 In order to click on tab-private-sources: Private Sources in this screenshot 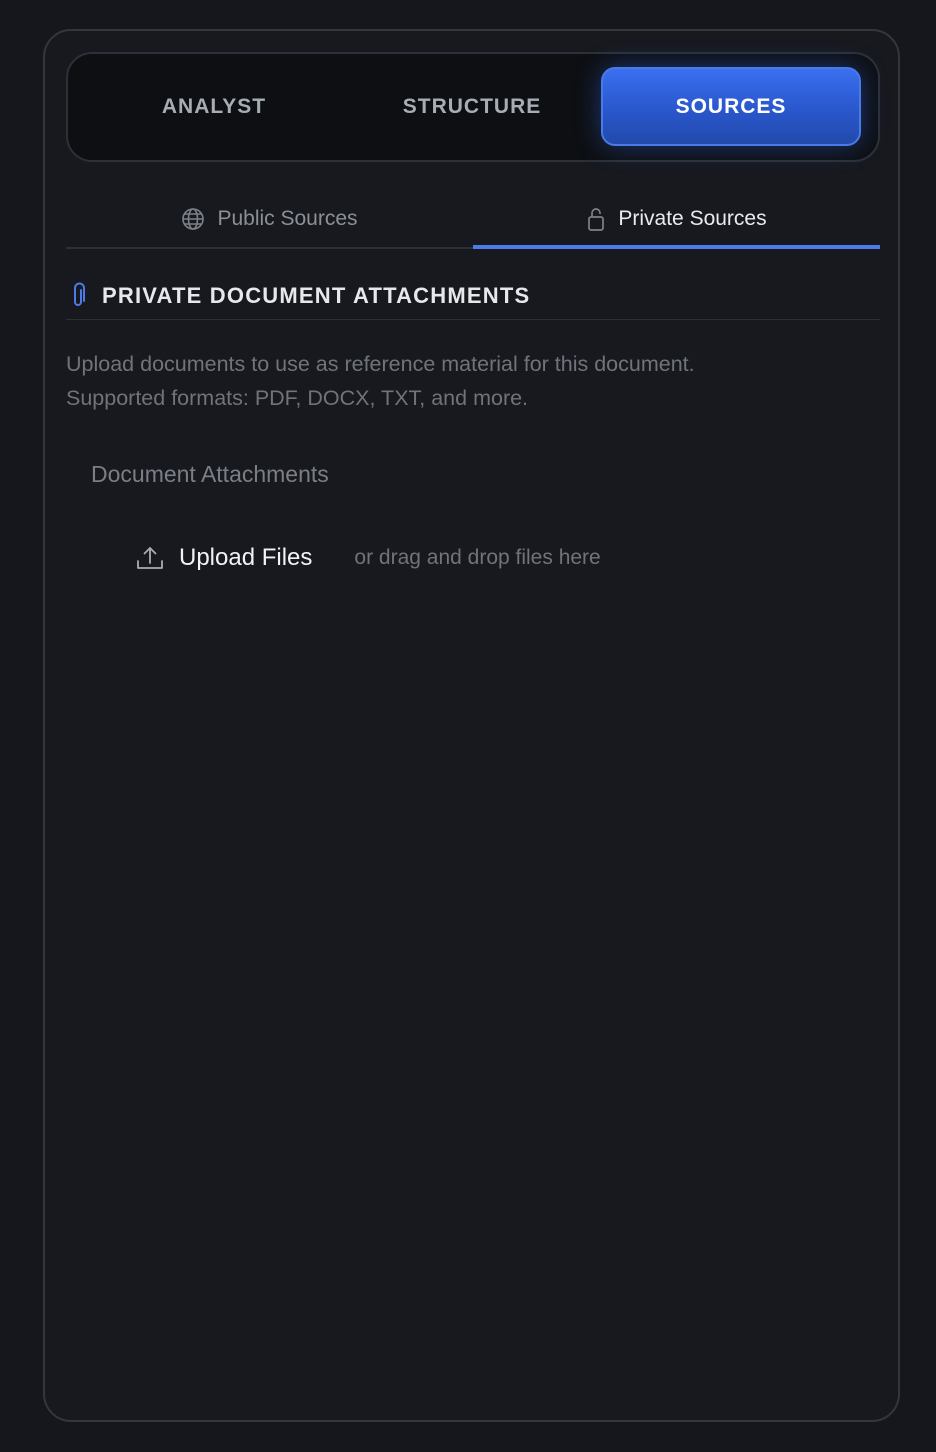, I will do `click(676, 220)`.